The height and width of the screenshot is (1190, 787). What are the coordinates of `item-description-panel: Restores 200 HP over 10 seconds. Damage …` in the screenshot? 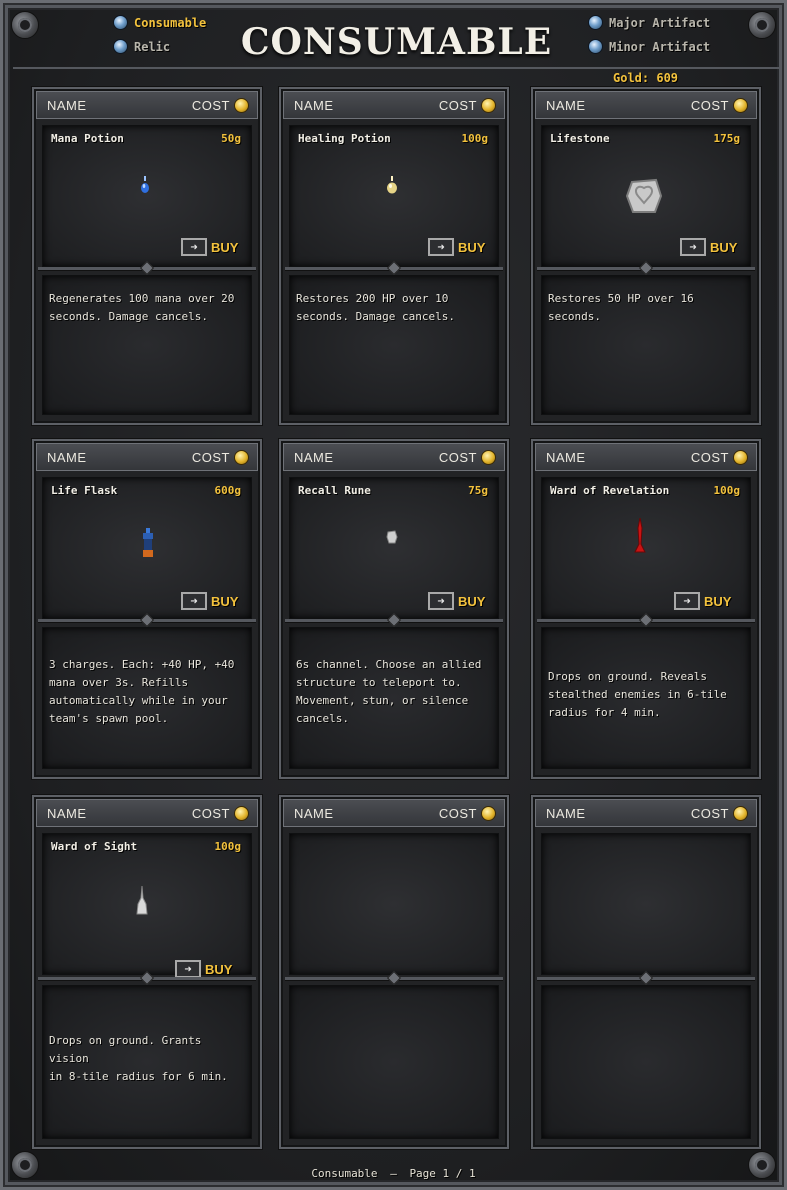 It's located at (394, 345).